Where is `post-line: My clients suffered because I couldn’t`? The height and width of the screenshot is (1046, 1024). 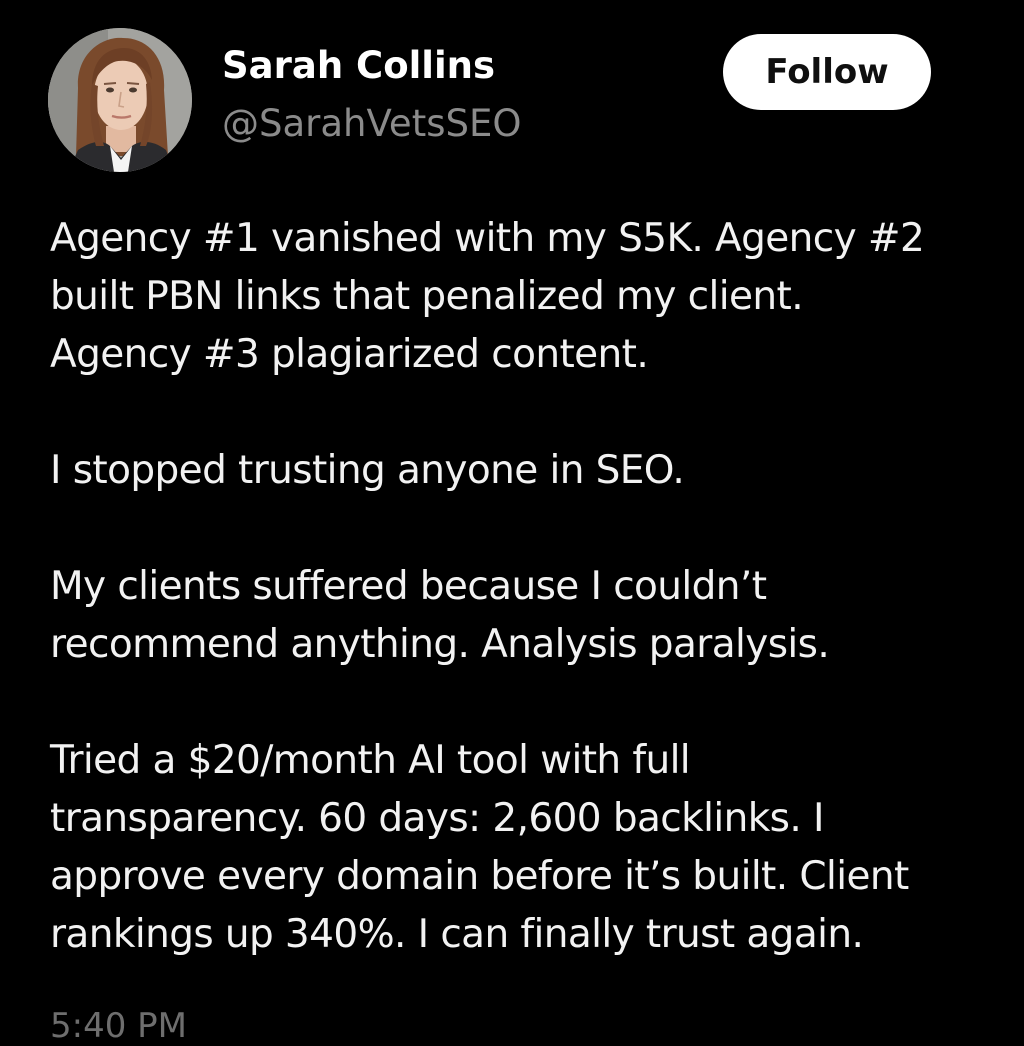 post-line: My clients suffered because I couldn’t is located at coordinates (408, 586).